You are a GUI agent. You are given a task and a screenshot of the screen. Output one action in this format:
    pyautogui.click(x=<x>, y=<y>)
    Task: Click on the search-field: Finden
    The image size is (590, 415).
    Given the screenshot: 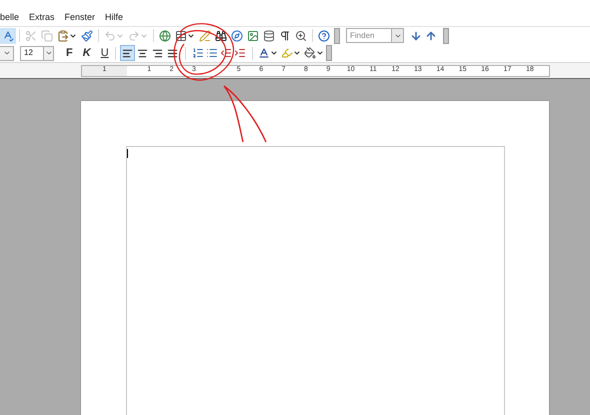 What is the action you would take?
    pyautogui.click(x=369, y=35)
    